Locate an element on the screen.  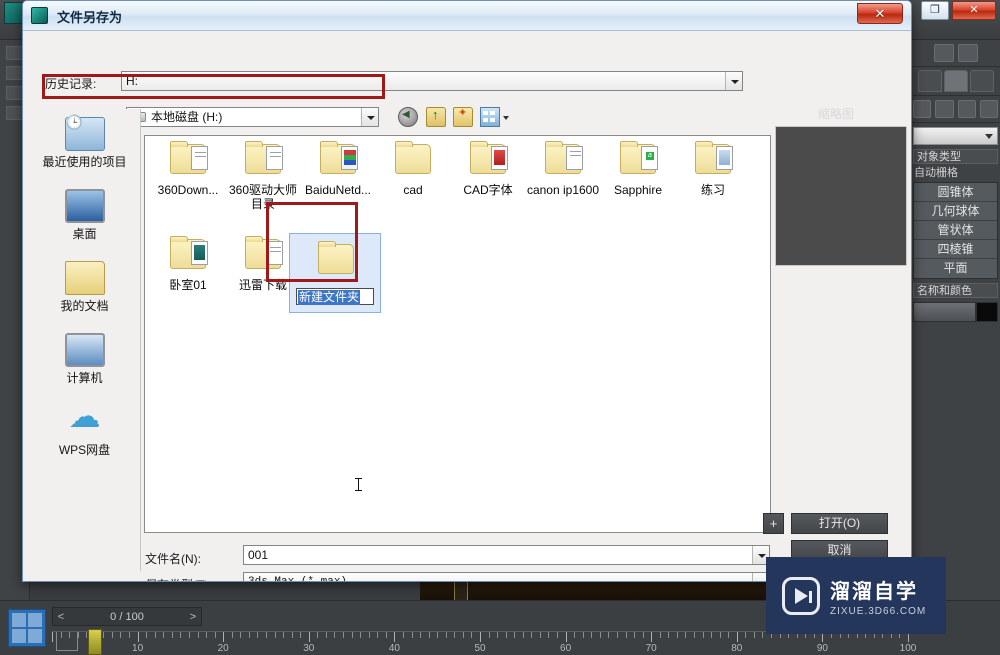
tab-utilities-hammer-icon is located at coordinates (981, 81).